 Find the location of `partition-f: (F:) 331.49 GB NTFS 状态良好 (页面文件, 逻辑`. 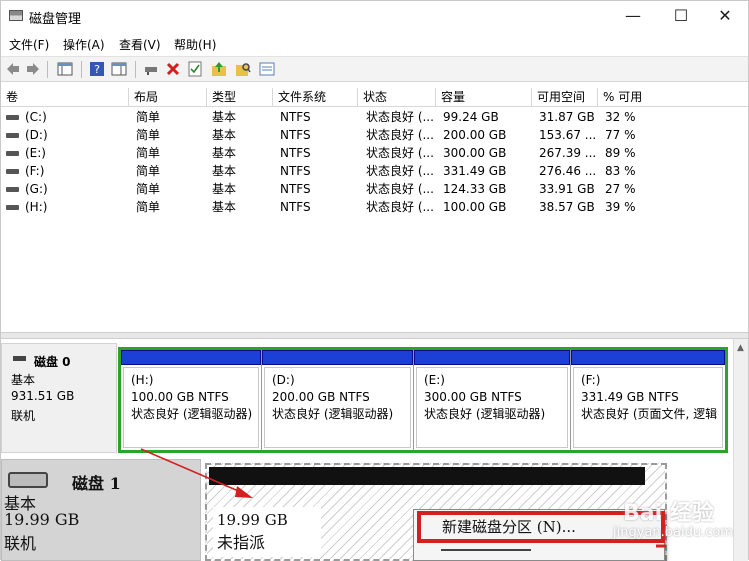

partition-f: (F:) 331.49 GB NTFS 状态良好 (页面文件, 逻辑 is located at coordinates (648, 400).